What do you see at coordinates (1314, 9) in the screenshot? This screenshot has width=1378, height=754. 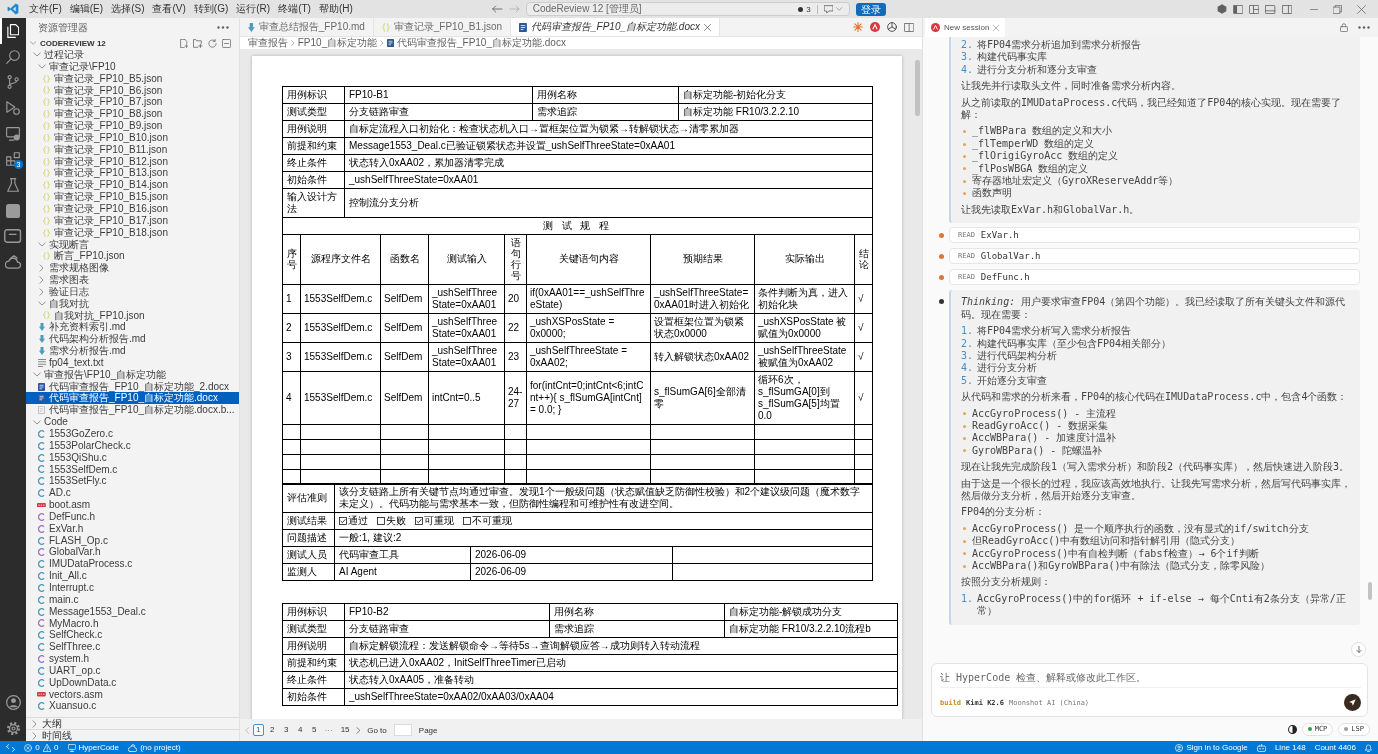 I see `minimize-icon` at bounding box center [1314, 9].